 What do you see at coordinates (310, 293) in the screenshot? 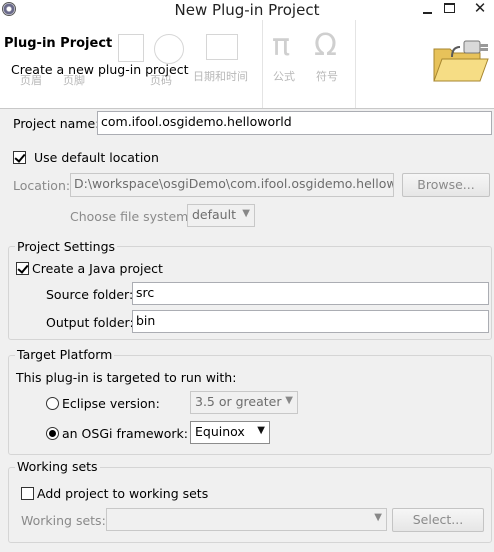
I see `source-folder-input: src` at bounding box center [310, 293].